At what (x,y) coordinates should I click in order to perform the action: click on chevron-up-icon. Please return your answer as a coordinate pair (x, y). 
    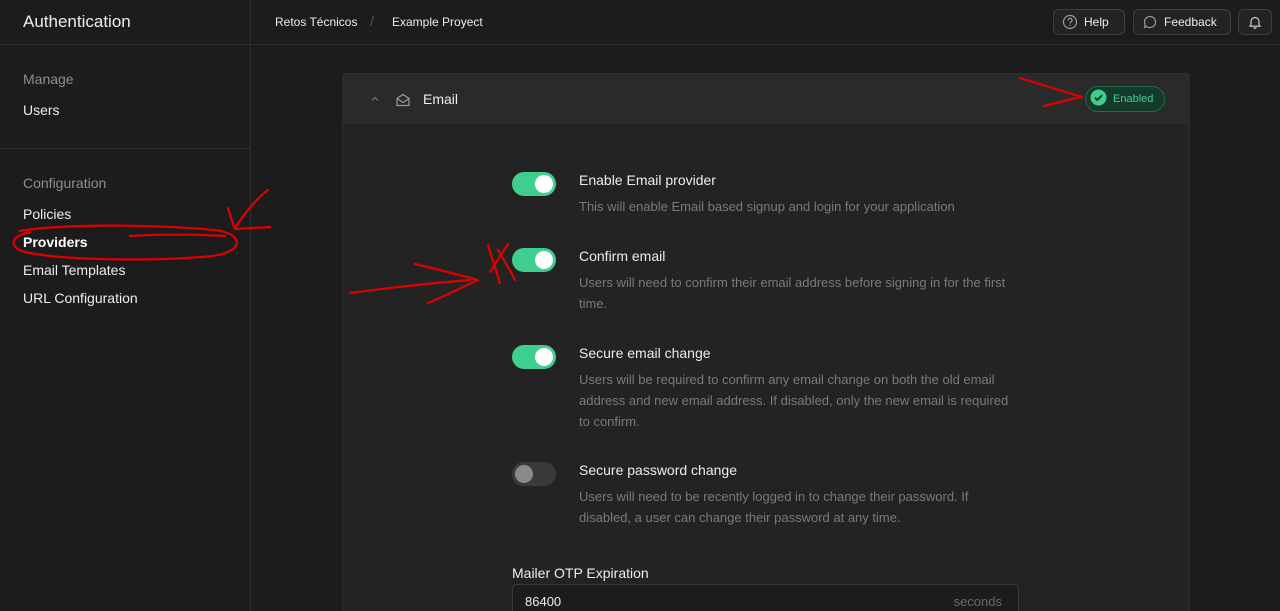
    Looking at the image, I should click on (375, 101).